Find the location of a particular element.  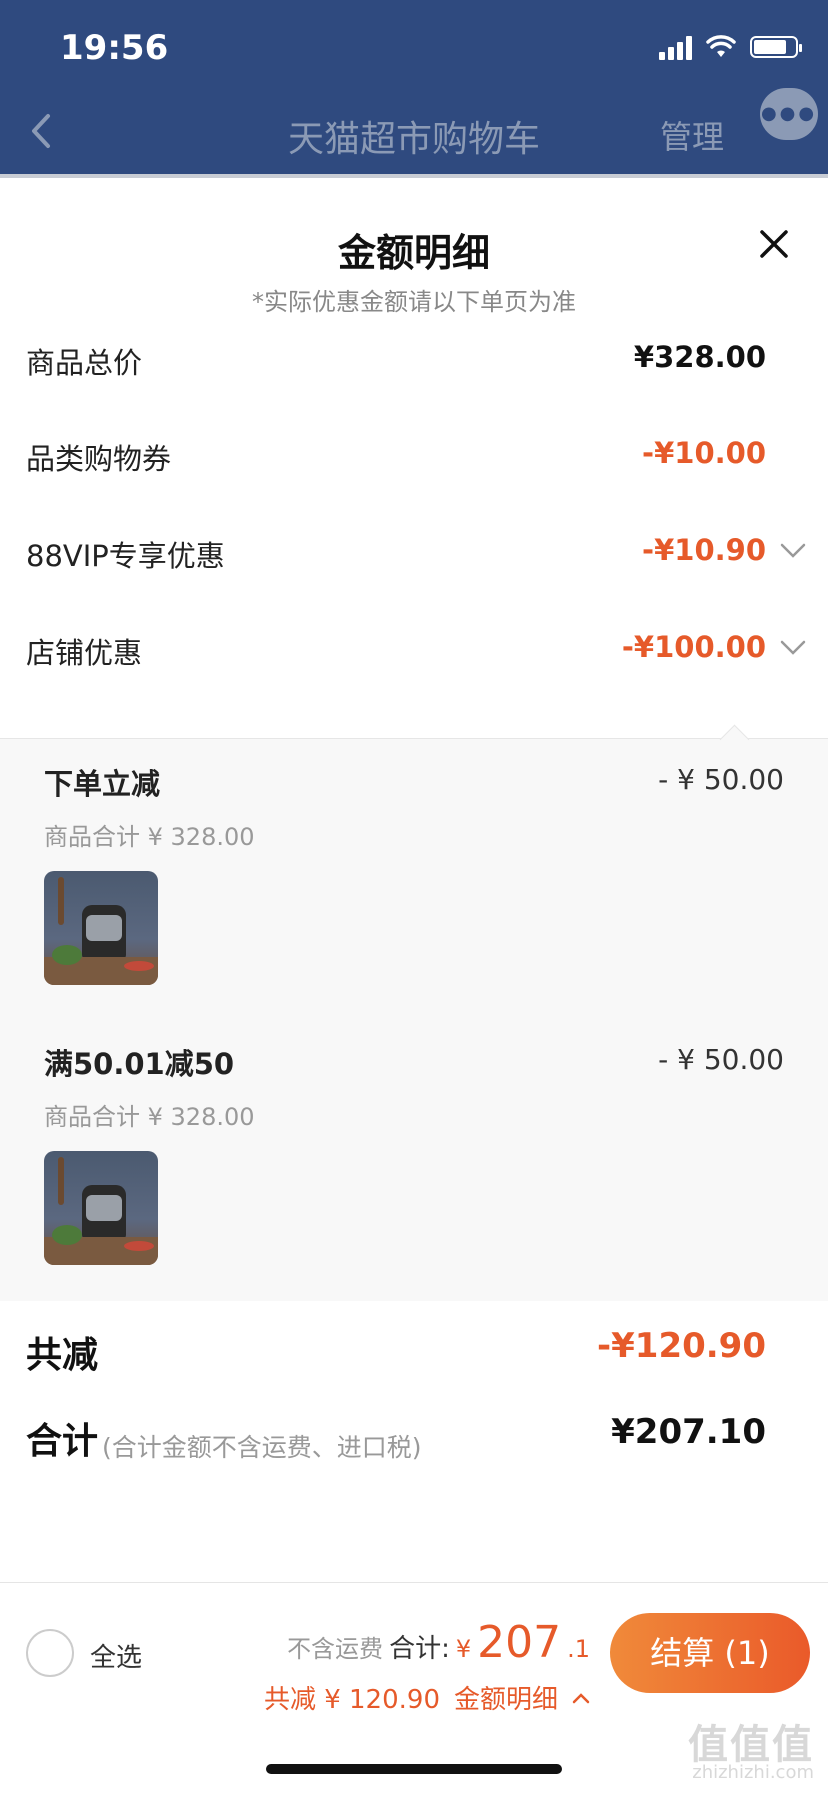

total-integer: 207 is located at coordinates (519, 1642).